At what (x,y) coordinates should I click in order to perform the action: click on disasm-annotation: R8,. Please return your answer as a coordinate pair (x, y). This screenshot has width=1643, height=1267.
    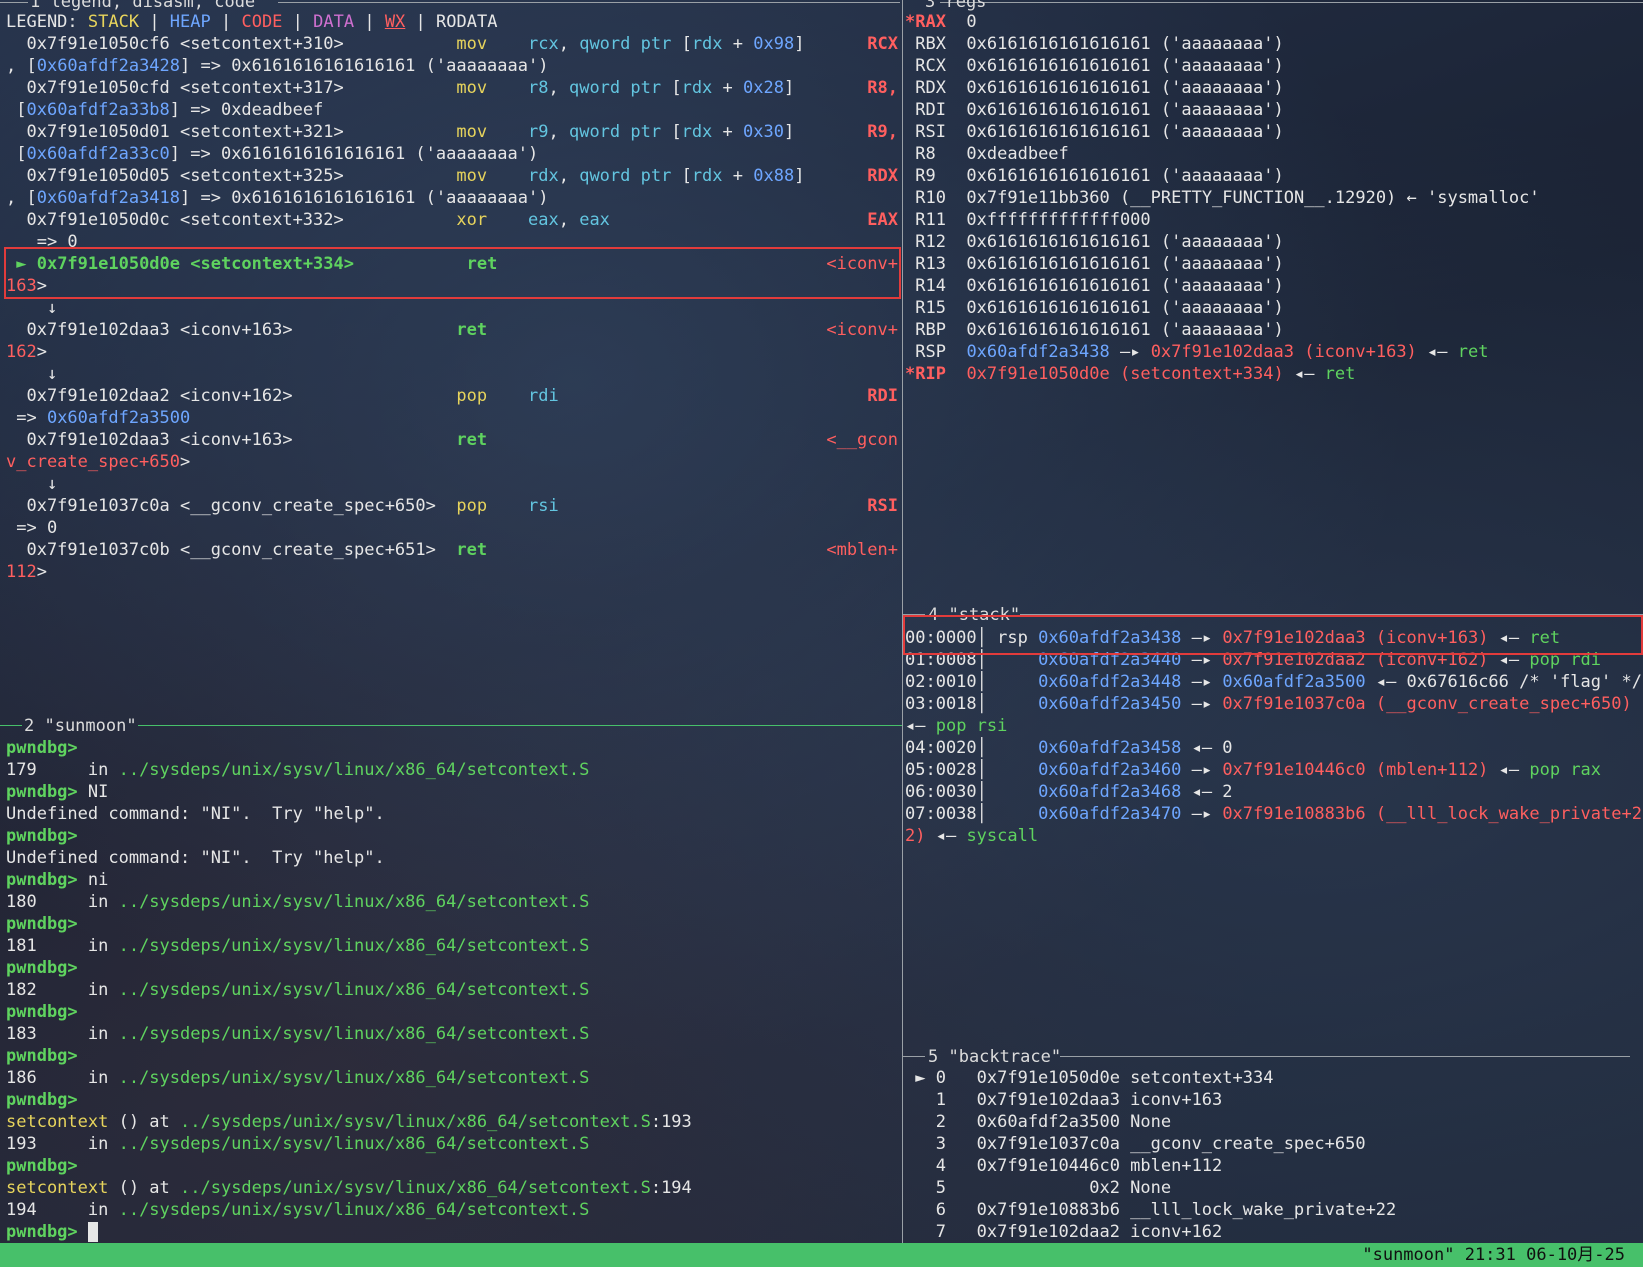
    Looking at the image, I should click on (882, 88).